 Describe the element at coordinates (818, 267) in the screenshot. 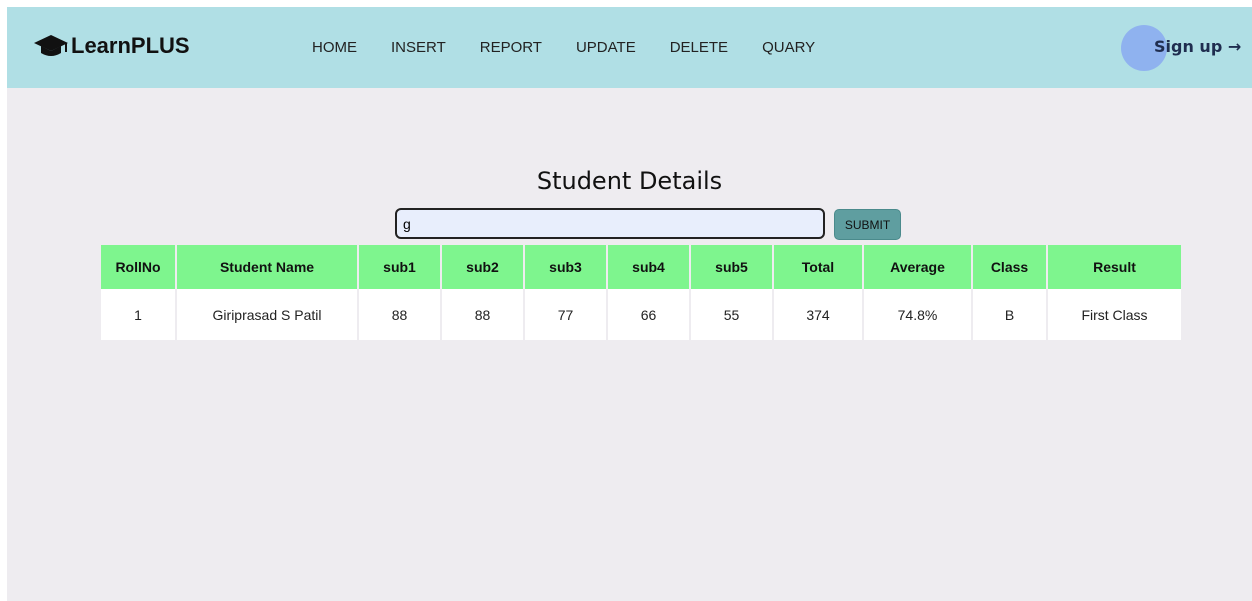

I see `col-header-total: Total` at that location.